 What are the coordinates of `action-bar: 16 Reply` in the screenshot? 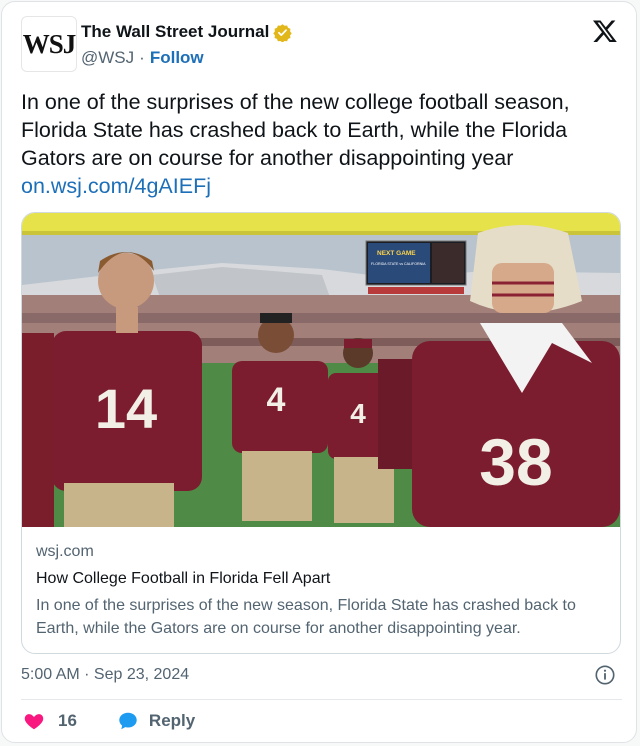 It's located at (109, 721).